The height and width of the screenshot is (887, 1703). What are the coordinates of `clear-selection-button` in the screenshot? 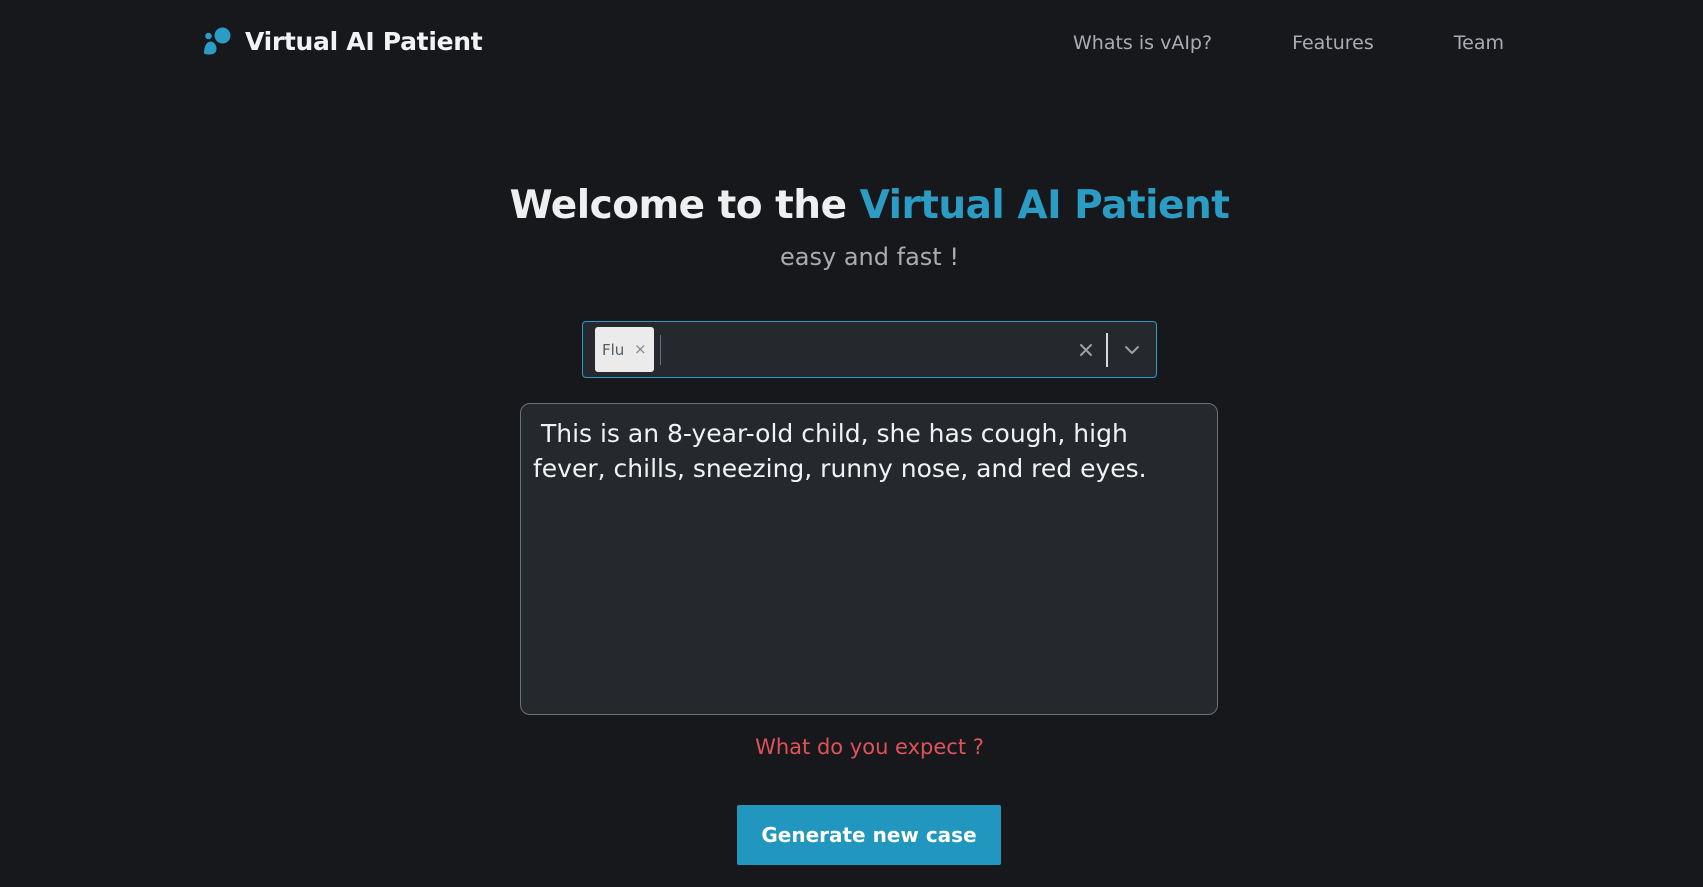 It's located at (1086, 350).